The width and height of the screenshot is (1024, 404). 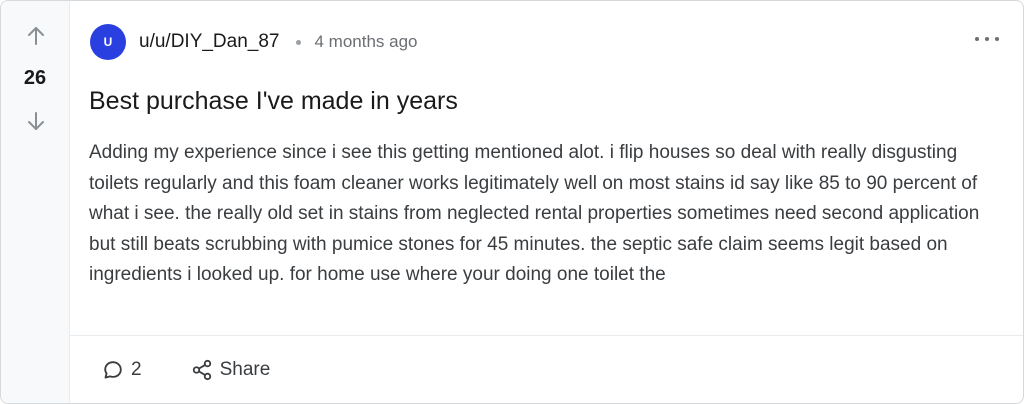 What do you see at coordinates (366, 41) in the screenshot?
I see `timestamp: 4 months ago` at bounding box center [366, 41].